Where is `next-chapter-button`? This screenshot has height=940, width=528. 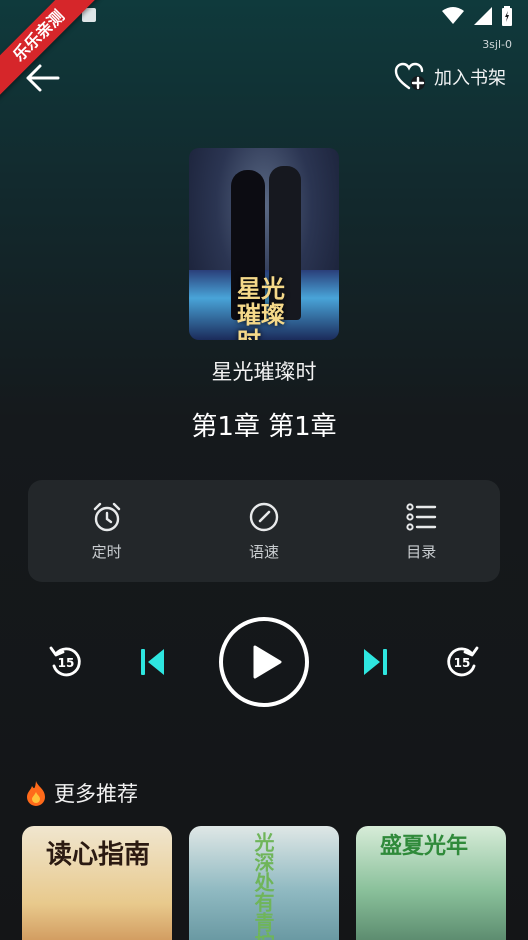 next-chapter-button is located at coordinates (375, 664).